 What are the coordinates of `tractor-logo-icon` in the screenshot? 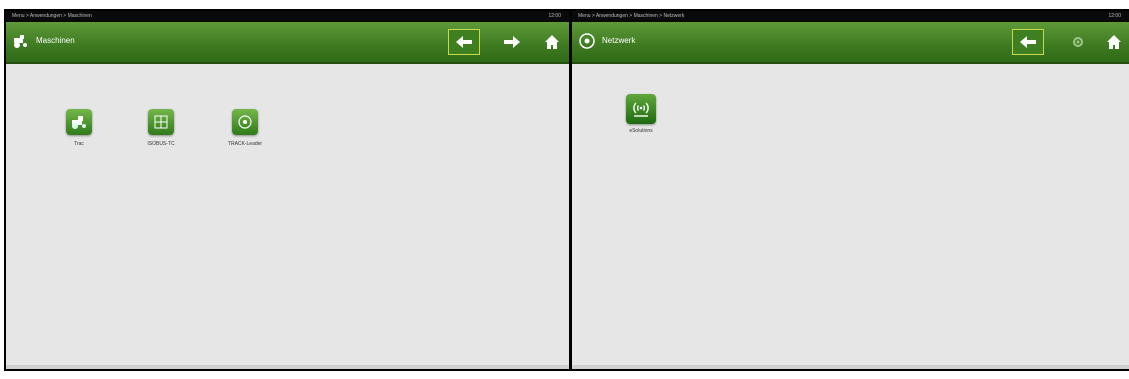 It's located at (20, 41).